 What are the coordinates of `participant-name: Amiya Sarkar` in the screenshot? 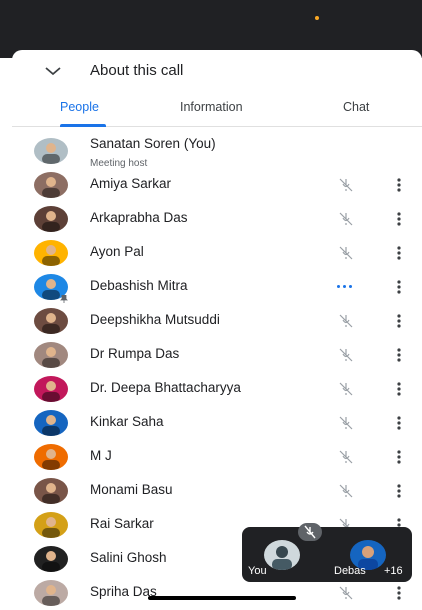 It's located at (131, 183).